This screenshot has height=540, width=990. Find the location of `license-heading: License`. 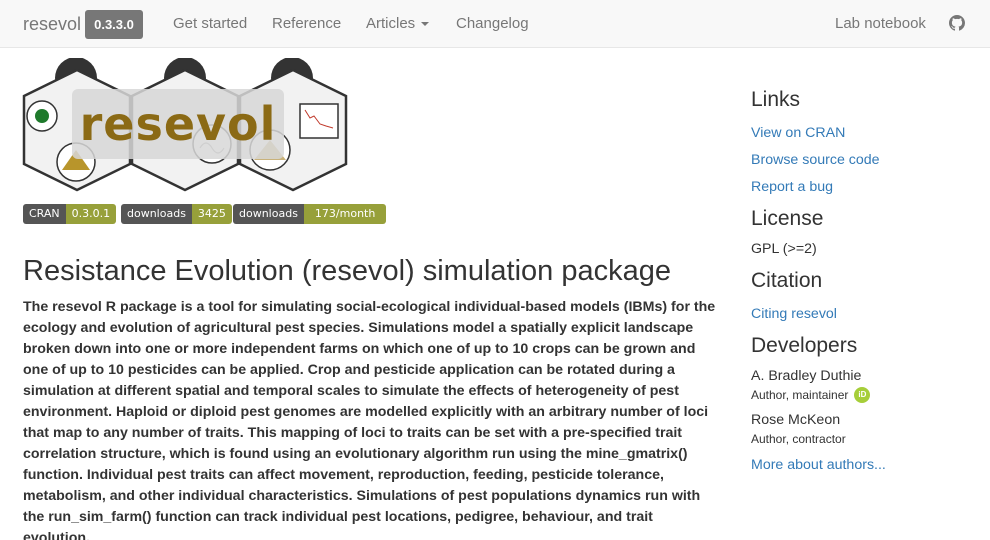

license-heading: License is located at coordinates (787, 218).